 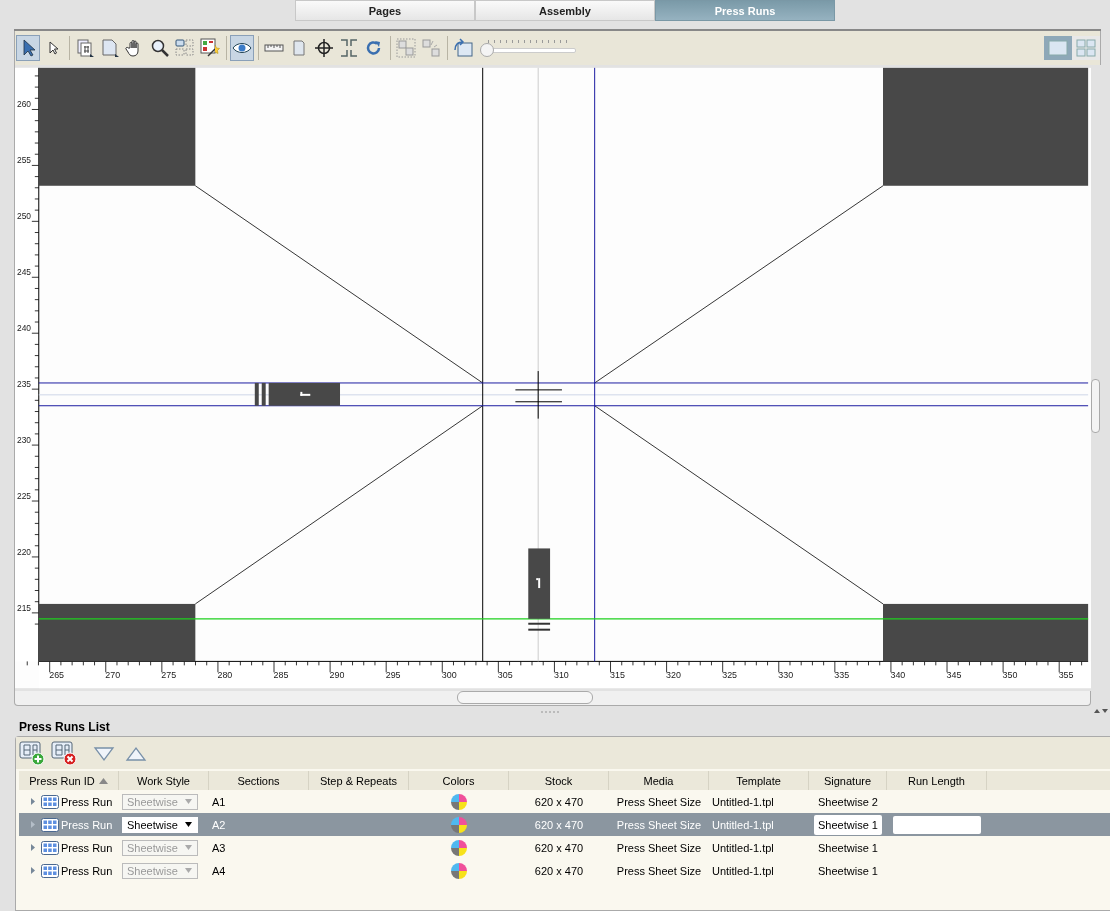 What do you see at coordinates (24, 607) in the screenshot?
I see `ruler-label: 215` at bounding box center [24, 607].